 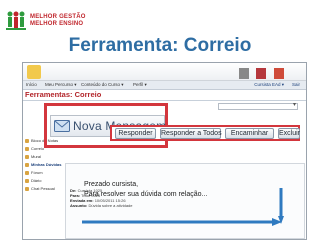 What do you see at coordinates (191, 133) in the screenshot?
I see `reply-all-button: Responder a Todos` at bounding box center [191, 133].